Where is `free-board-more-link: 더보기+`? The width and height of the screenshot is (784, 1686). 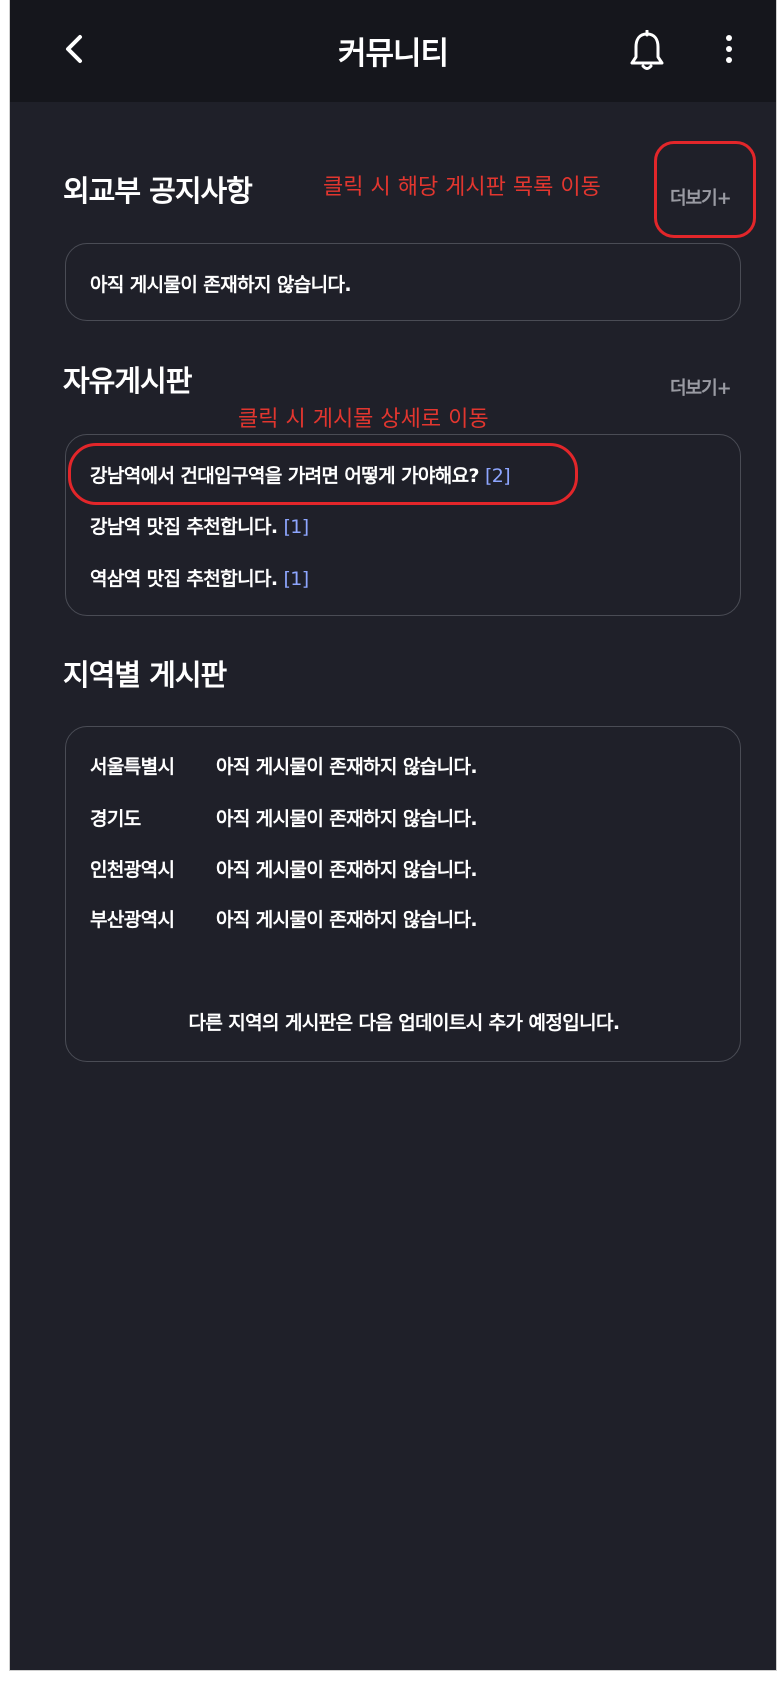
free-board-more-link: 더보기+ is located at coordinates (701, 387).